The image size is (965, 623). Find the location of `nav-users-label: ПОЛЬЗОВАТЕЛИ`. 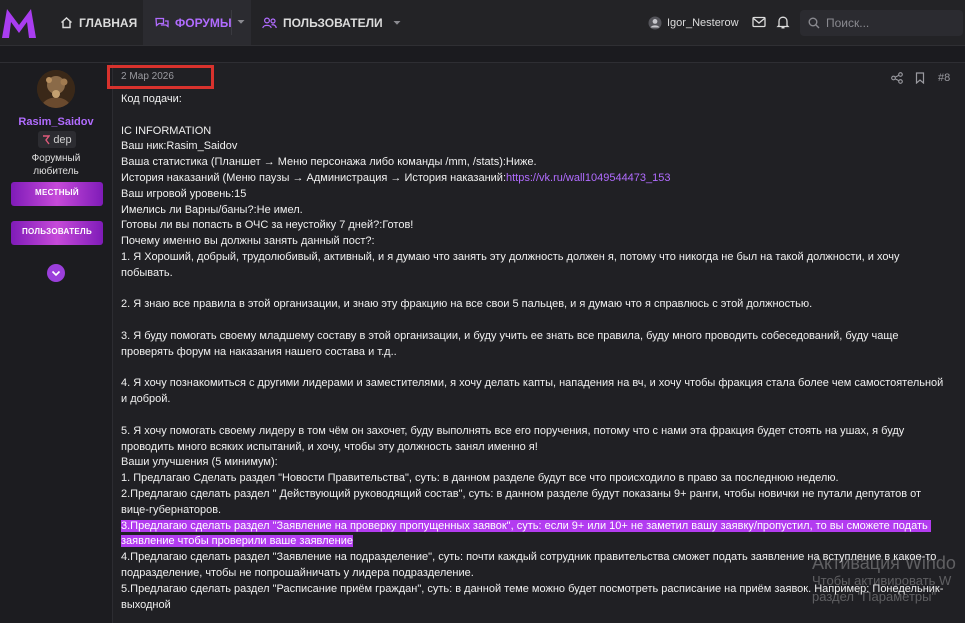

nav-users-label: ПОЛЬЗОВАТЕЛИ is located at coordinates (333, 22).